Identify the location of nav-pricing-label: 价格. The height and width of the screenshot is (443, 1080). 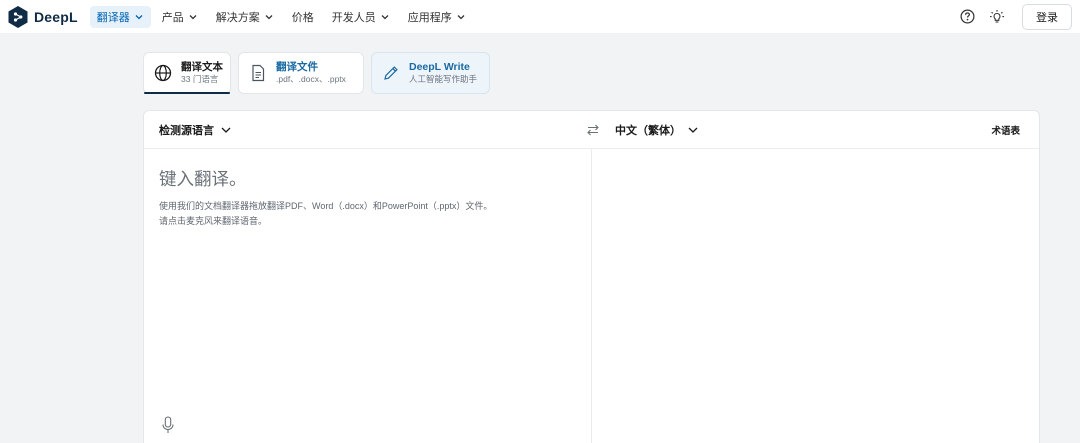
(302, 17).